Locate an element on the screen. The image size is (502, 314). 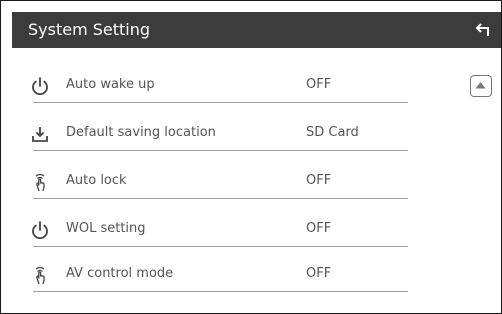
return-icon is located at coordinates (482, 29).